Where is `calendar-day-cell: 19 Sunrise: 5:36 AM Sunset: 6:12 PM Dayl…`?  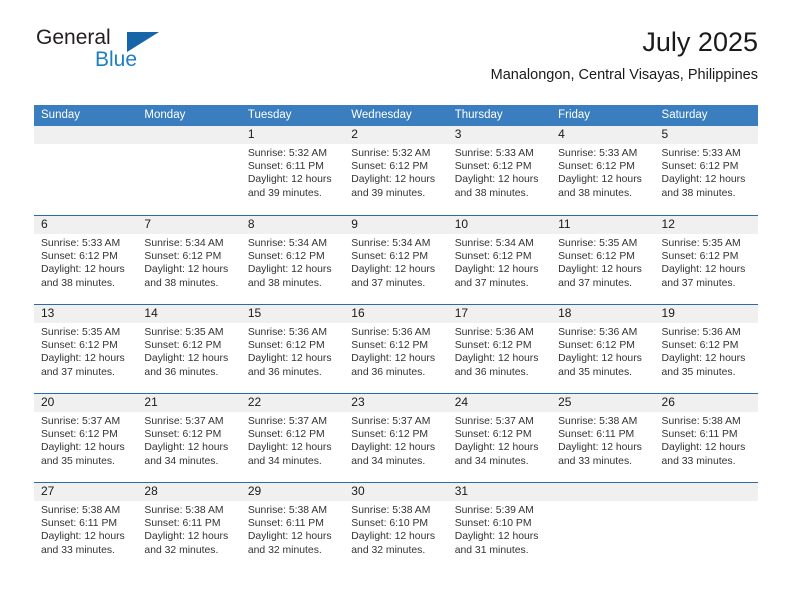 calendar-day-cell: 19 Sunrise: 5:36 AM Sunset: 6:12 PM Dayl… is located at coordinates (706, 349).